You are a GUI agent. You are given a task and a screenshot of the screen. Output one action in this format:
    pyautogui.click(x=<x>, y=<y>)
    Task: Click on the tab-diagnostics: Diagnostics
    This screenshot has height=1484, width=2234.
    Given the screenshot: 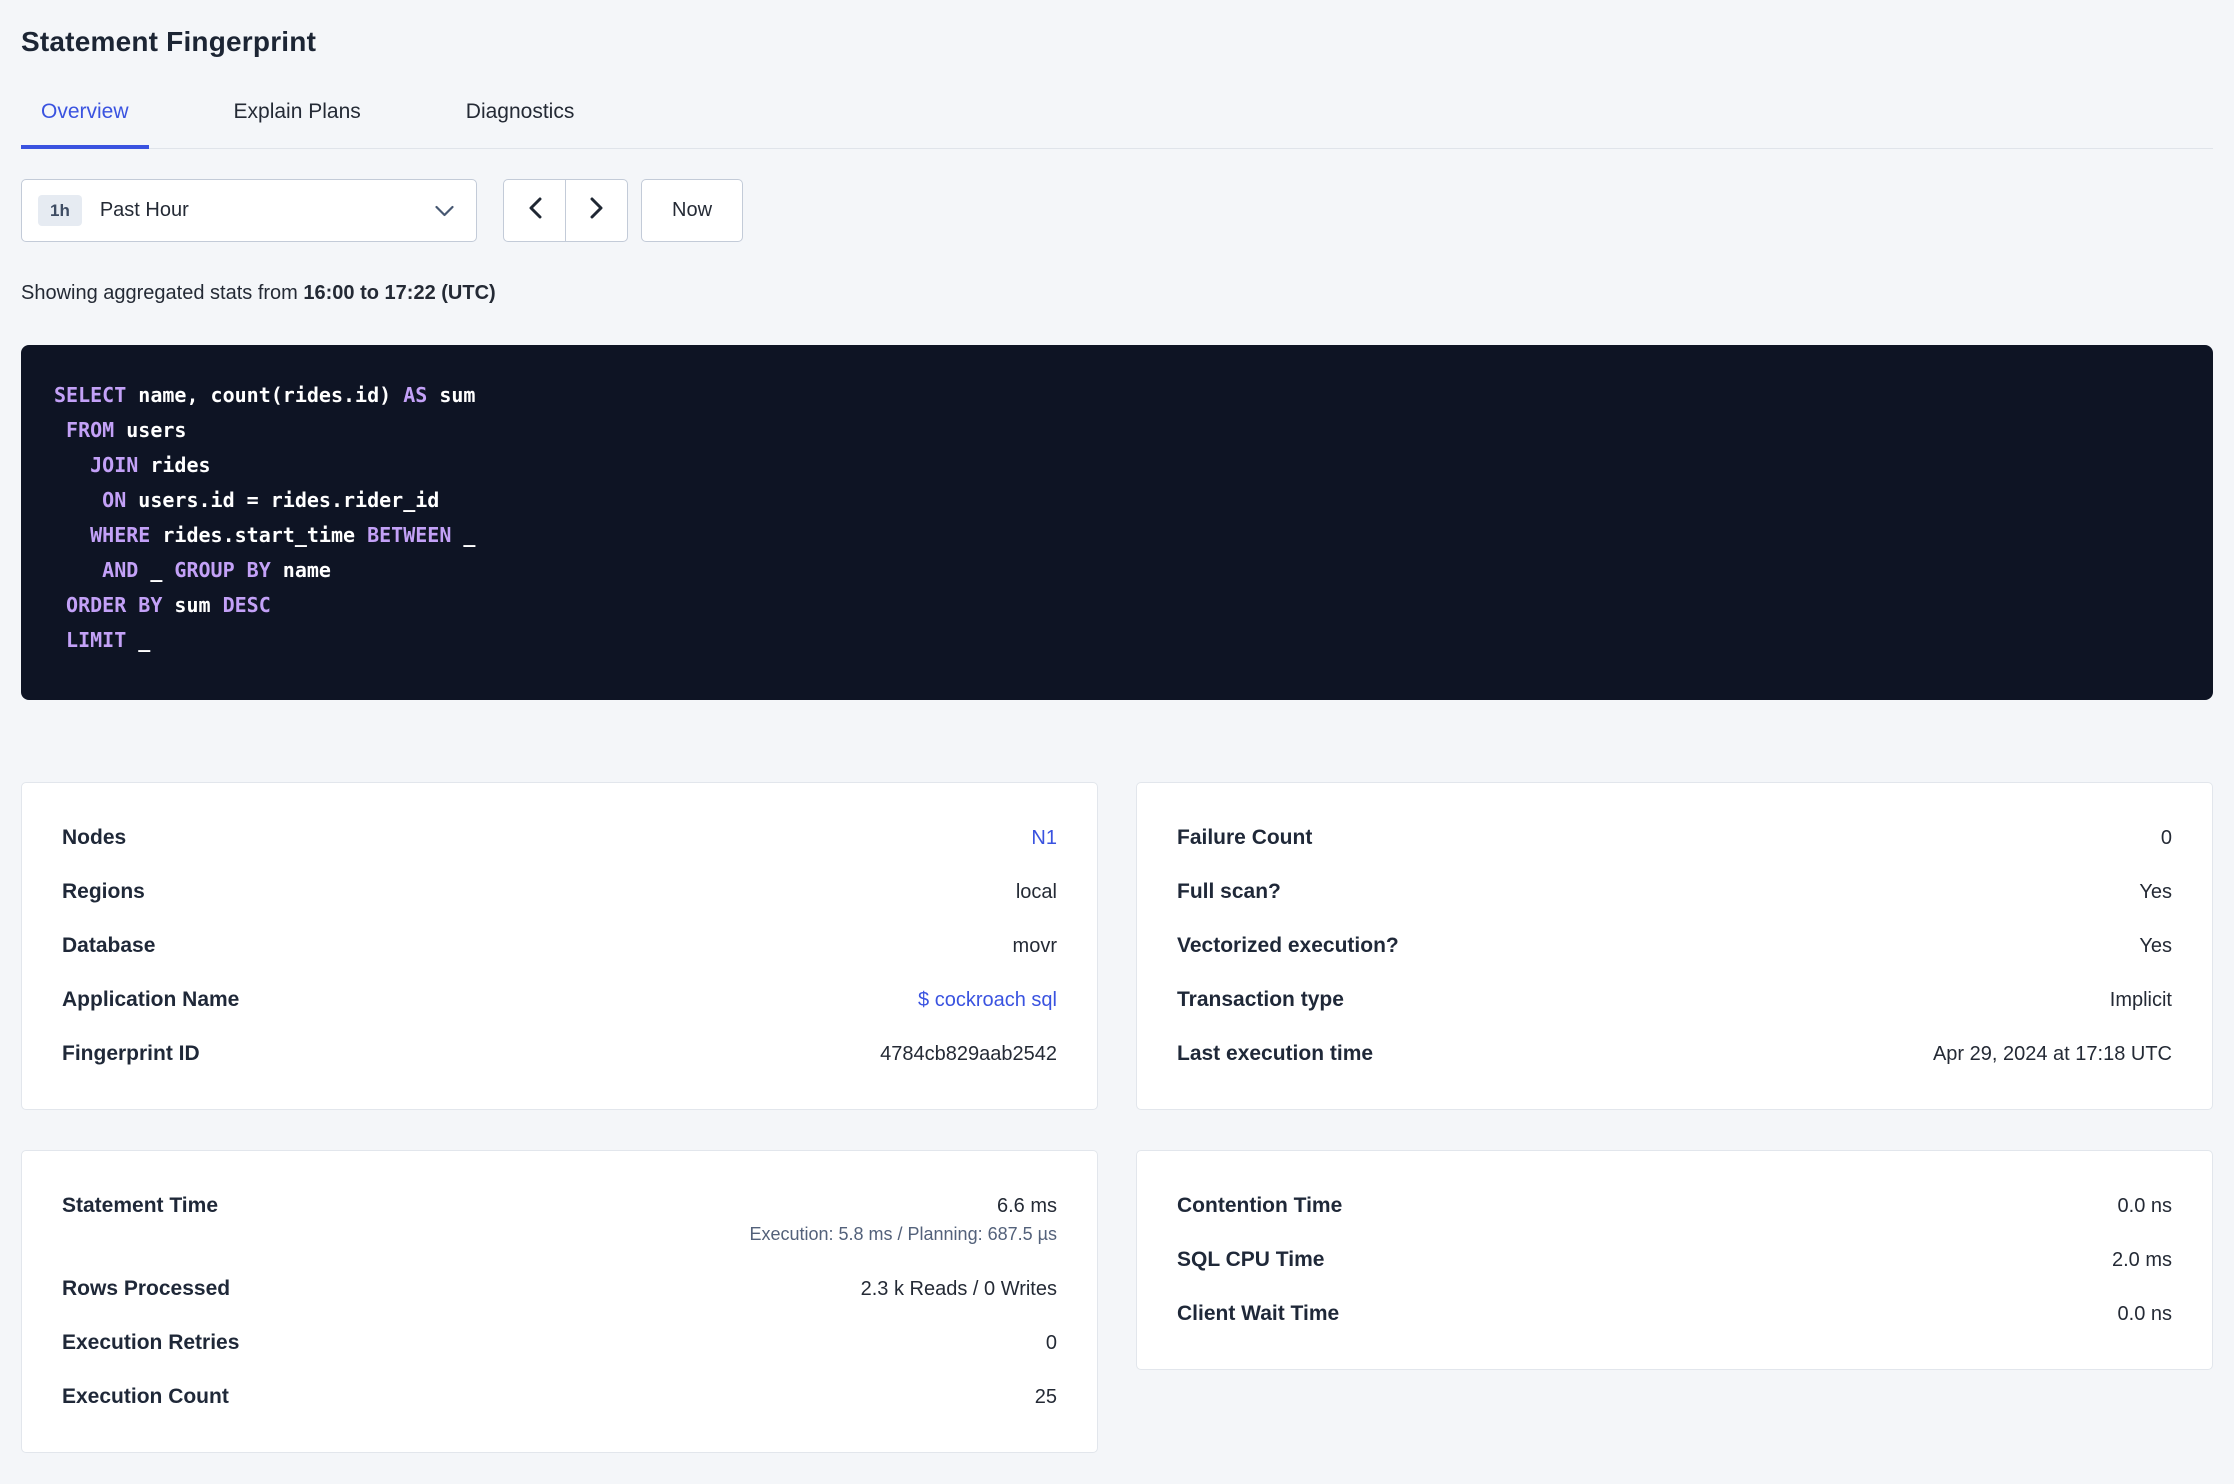 What is the action you would take?
    pyautogui.click(x=520, y=117)
    